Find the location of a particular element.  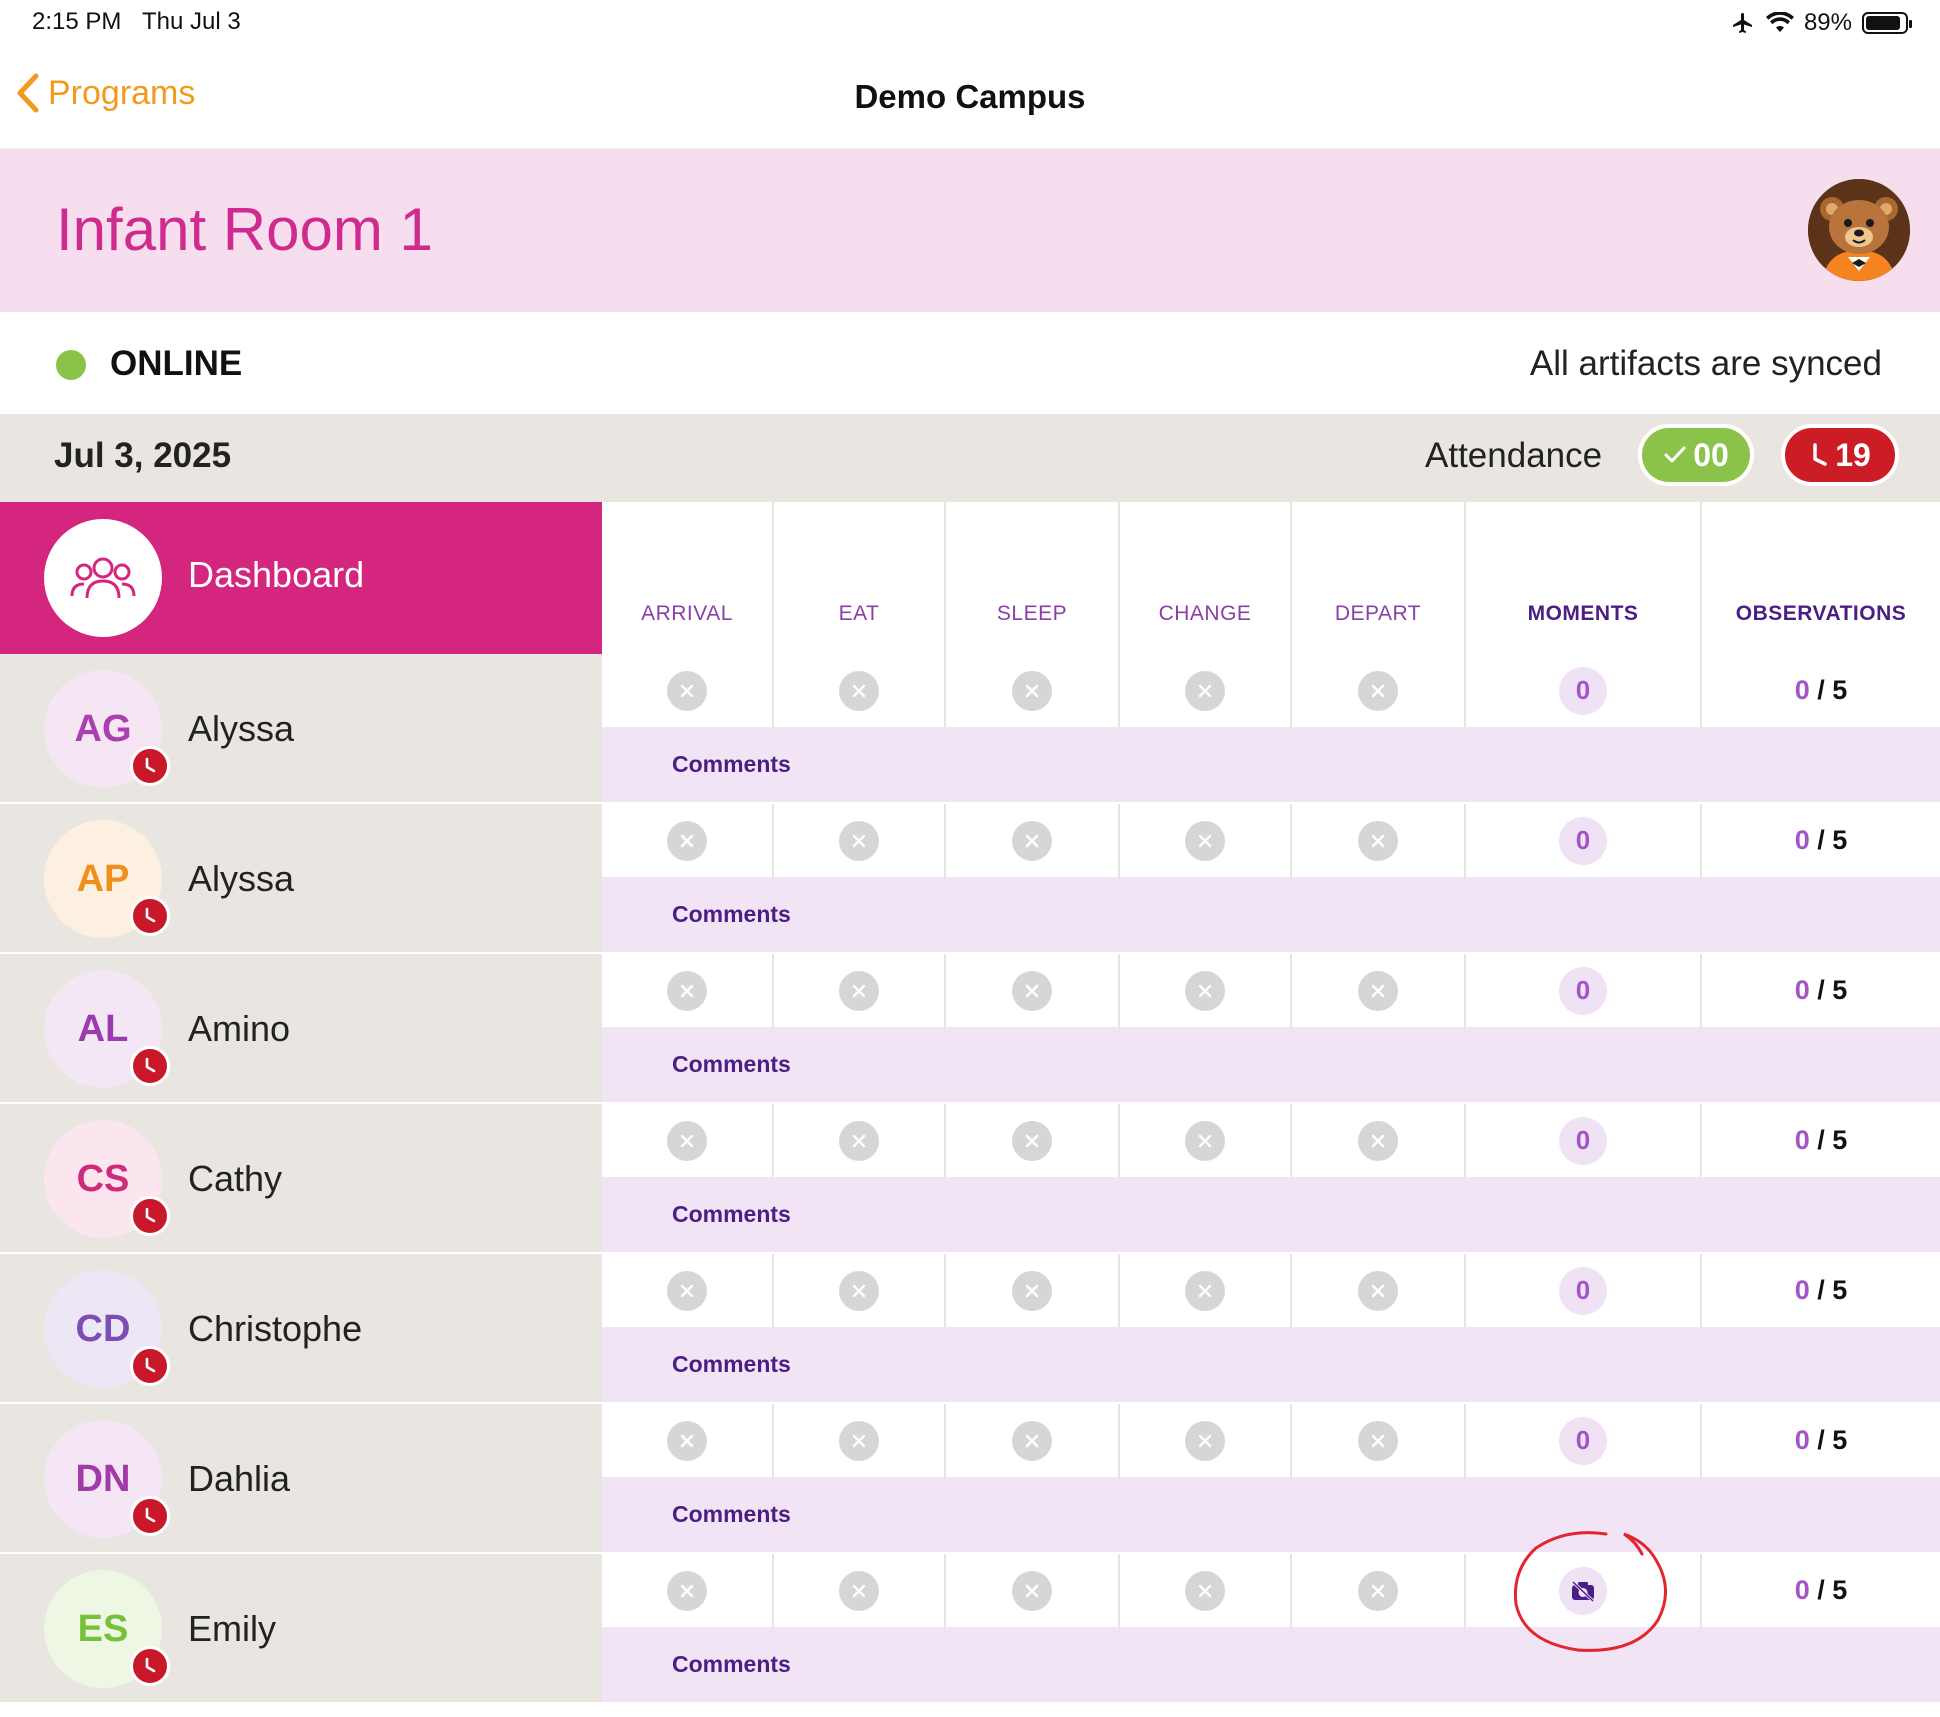

absent-count: 19 is located at coordinates (1853, 454).